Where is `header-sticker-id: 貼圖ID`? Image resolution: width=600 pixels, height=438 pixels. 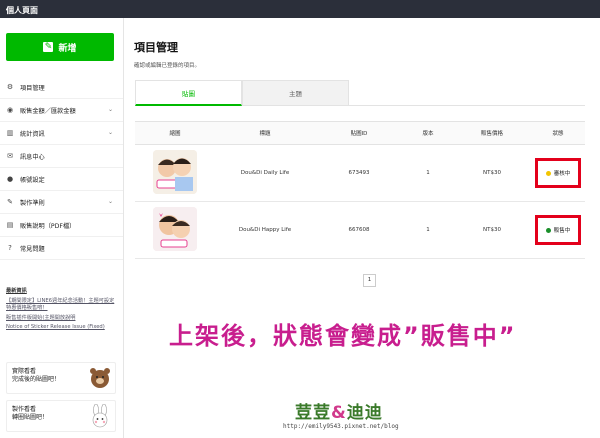 header-sticker-id: 貼圖ID is located at coordinates (359, 134).